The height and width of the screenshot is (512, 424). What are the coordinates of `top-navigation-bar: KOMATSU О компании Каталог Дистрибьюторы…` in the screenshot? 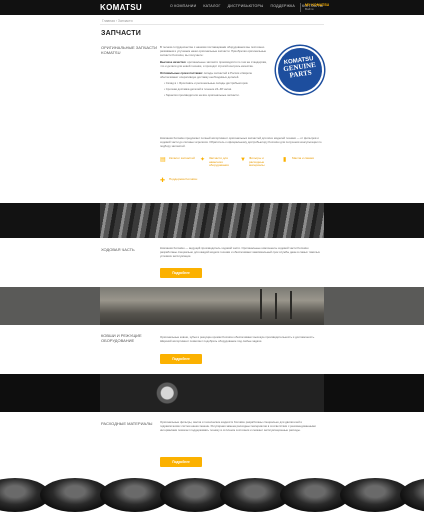 It's located at (212, 7).